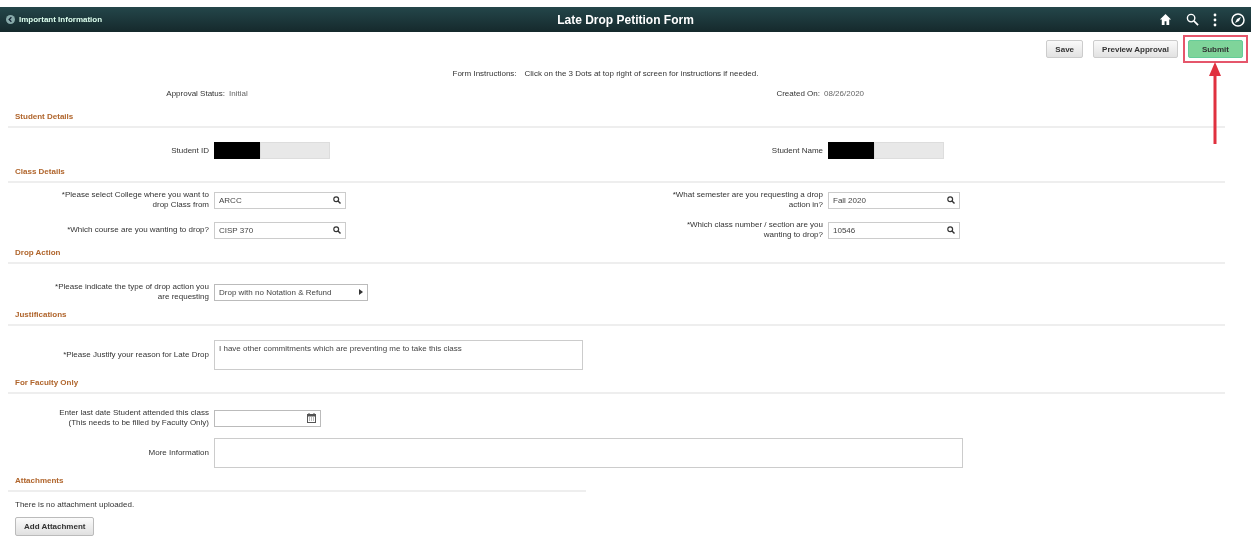 The image size is (1251, 539). What do you see at coordinates (797, 150) in the screenshot?
I see `field-label: Student Name` at bounding box center [797, 150].